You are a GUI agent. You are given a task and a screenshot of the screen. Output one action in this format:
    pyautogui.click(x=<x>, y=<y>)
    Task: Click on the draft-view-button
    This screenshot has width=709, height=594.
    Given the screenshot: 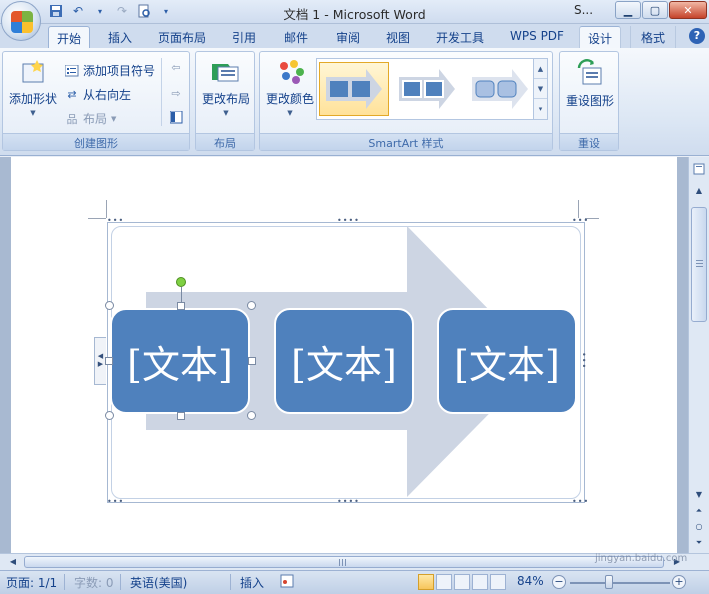 What is the action you would take?
    pyautogui.click(x=498, y=582)
    